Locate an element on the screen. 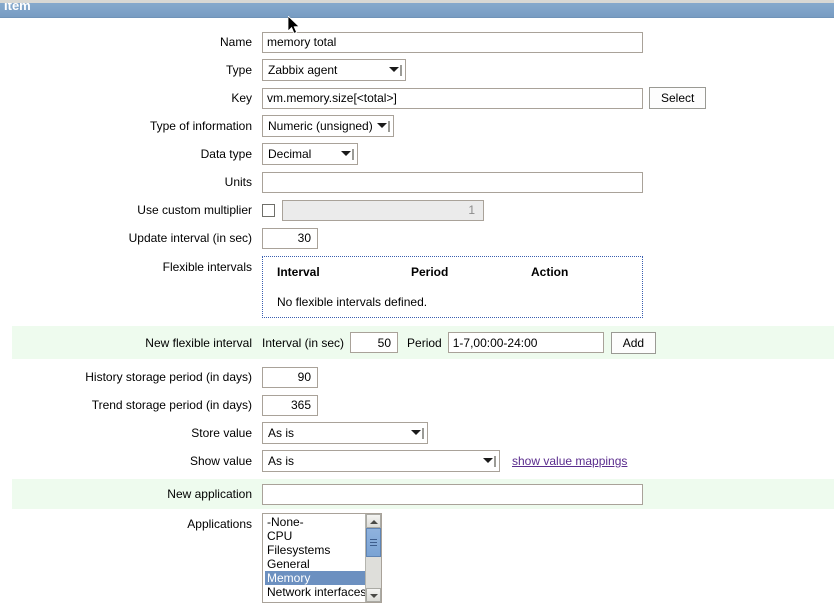 This screenshot has height=607, width=834. list-item: CPU is located at coordinates (315, 536).